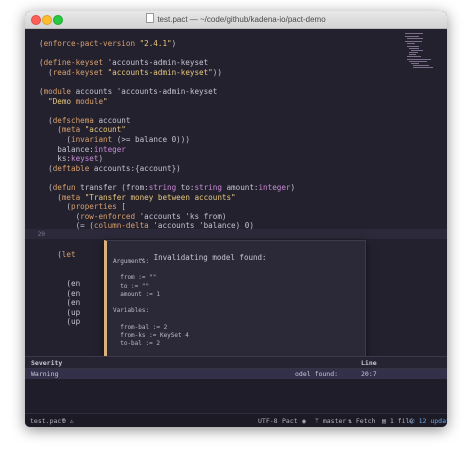 The image size is (474, 463). Describe the element at coordinates (57, 255) in the screenshot. I see `code-line: (let` at that location.